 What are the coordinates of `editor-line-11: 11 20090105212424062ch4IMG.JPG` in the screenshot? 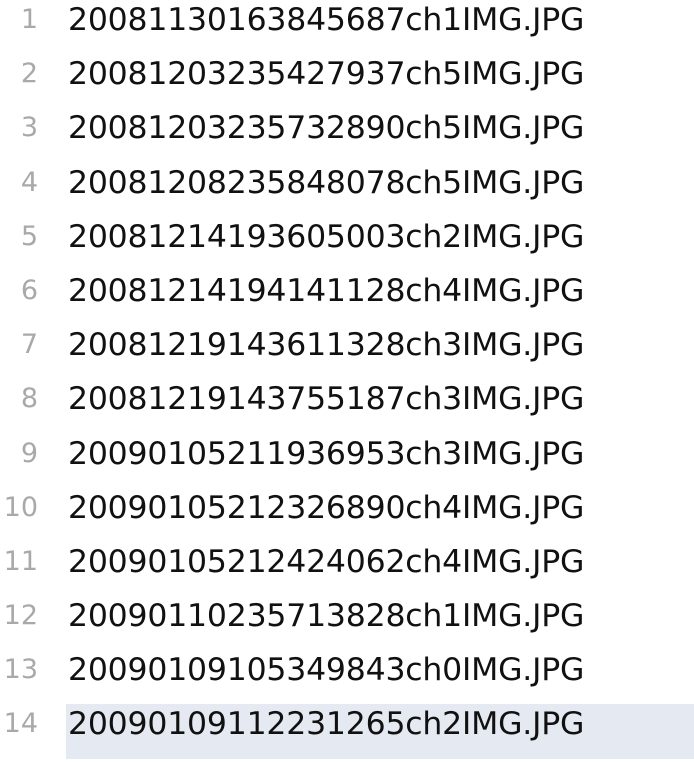 It's located at (347, 569).